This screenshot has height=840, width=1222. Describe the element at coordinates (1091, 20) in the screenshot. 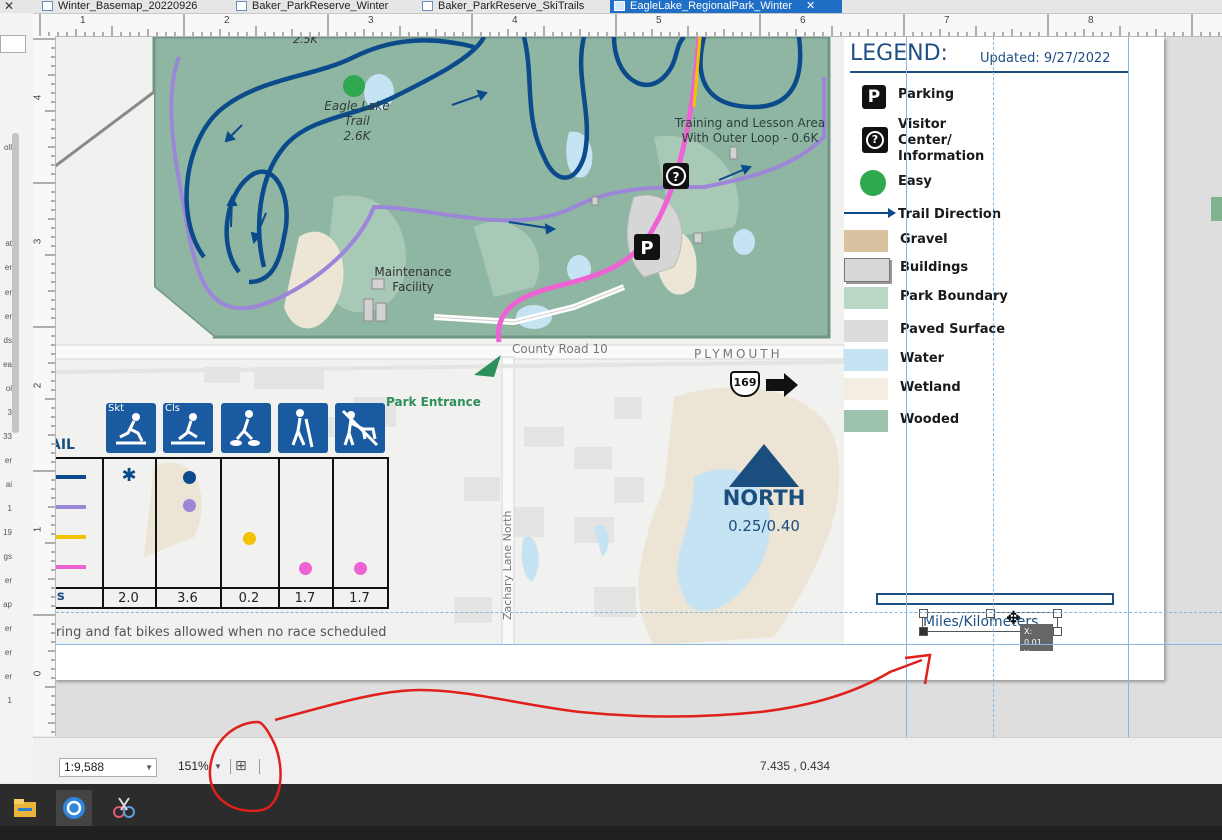

I see `ruler-number: 8` at that location.